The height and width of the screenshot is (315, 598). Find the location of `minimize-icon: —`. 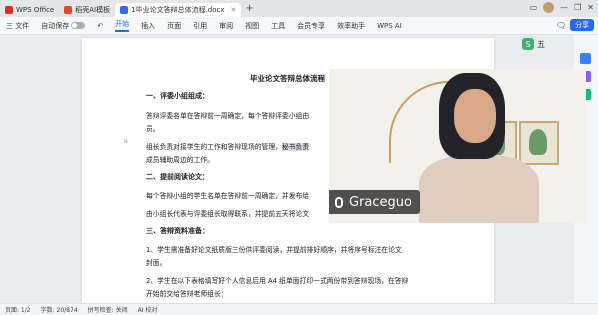

minimize-icon: — is located at coordinates (564, 7).